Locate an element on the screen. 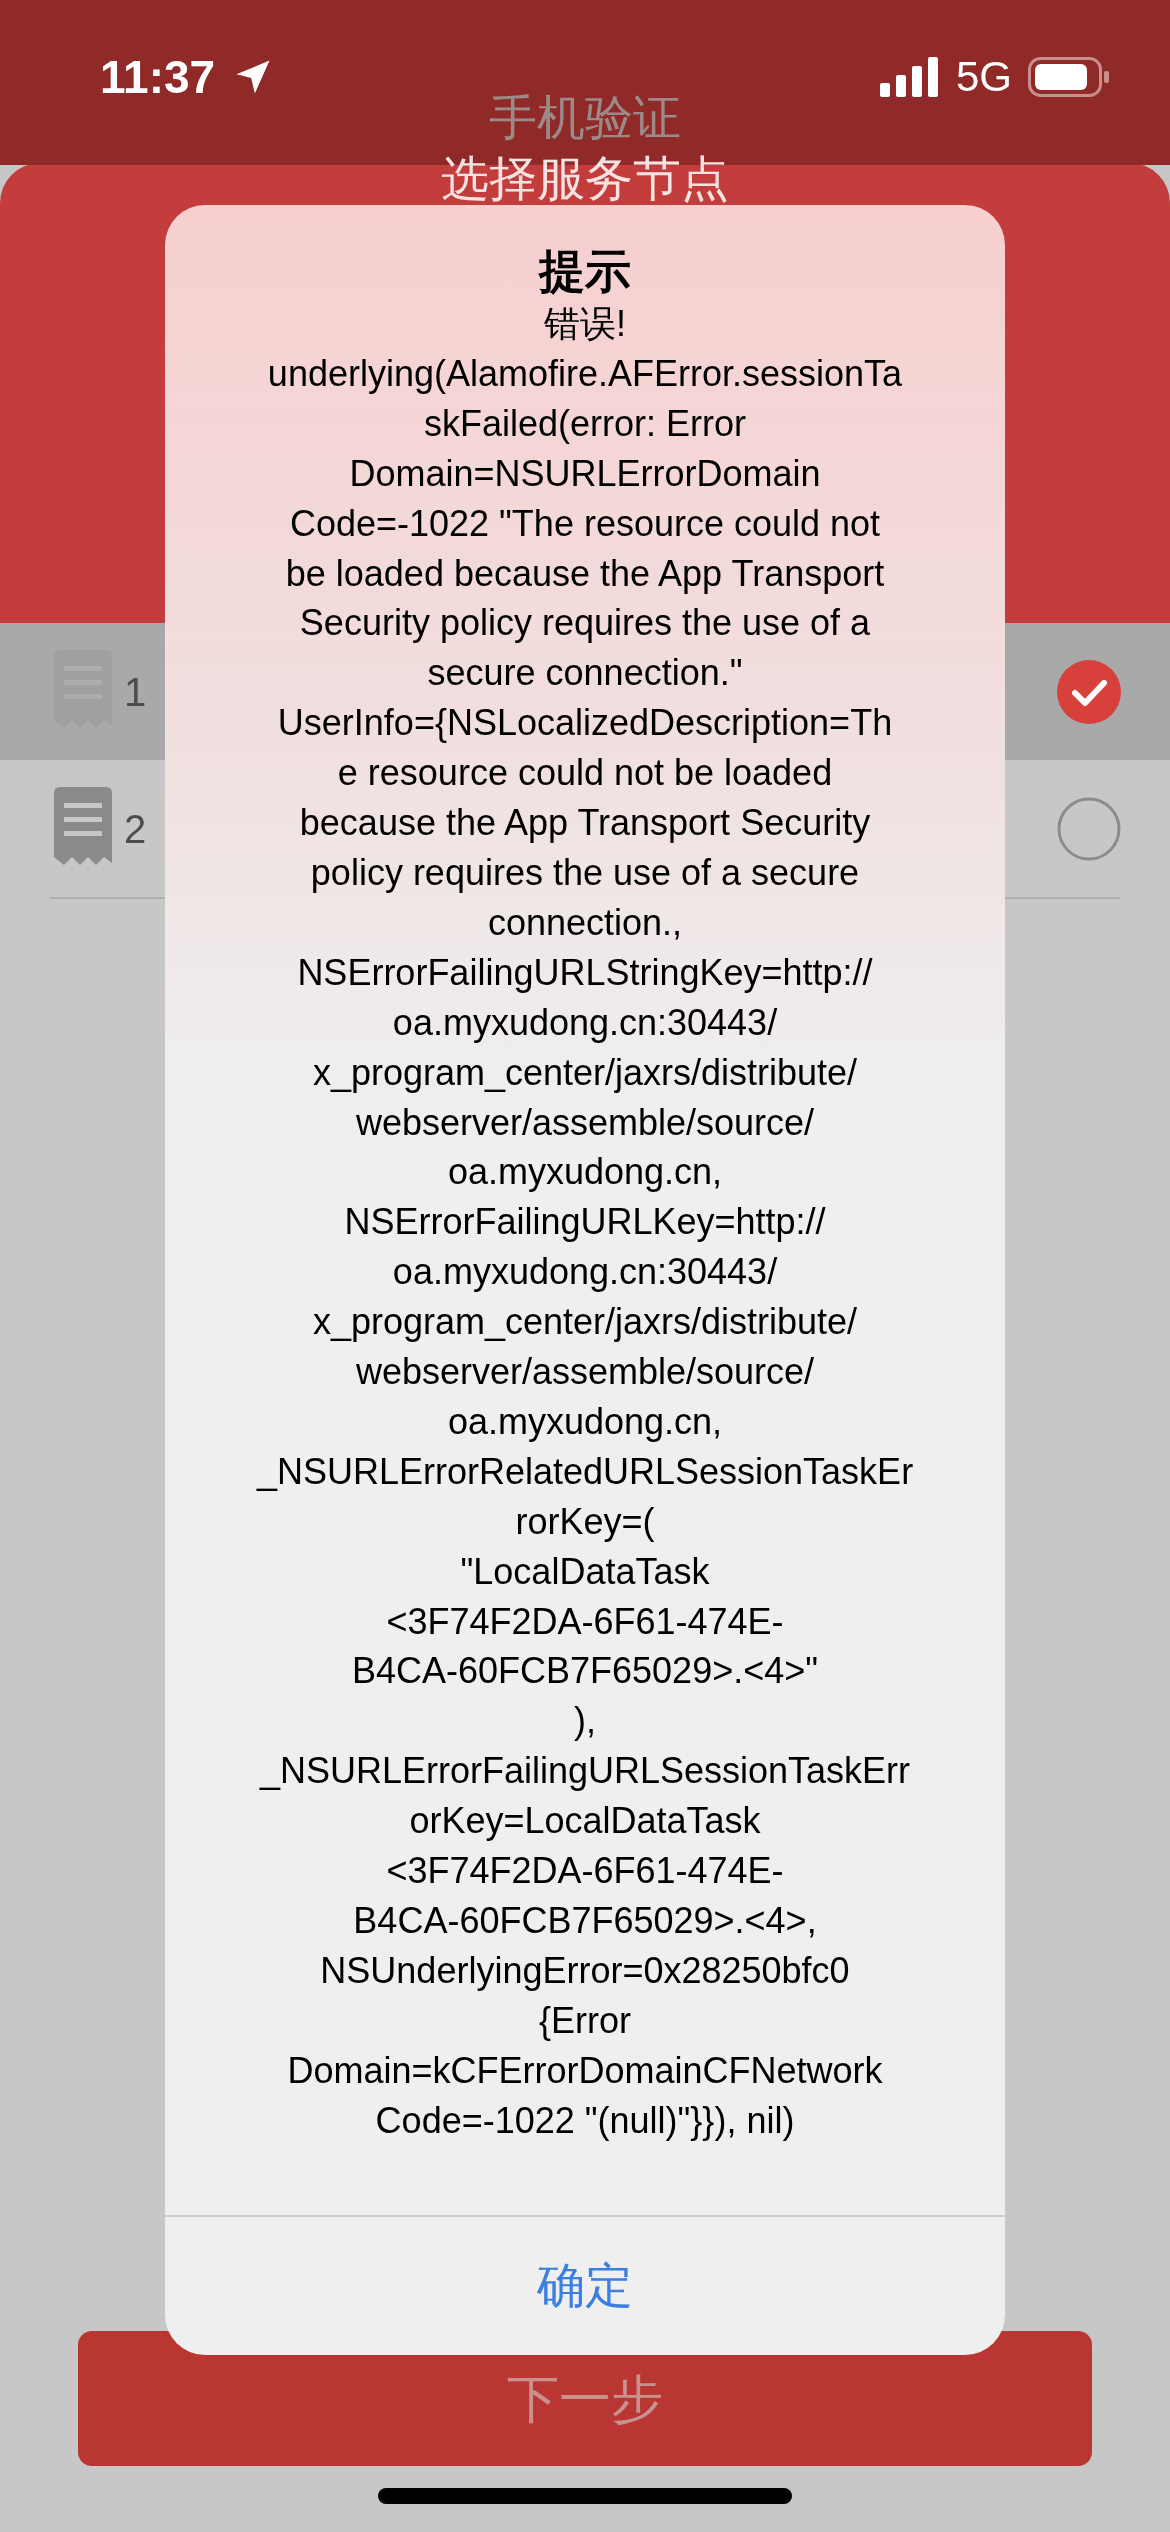 This screenshot has height=2532, width=1170. panel-title: 选择服务节点 is located at coordinates (585, 179).